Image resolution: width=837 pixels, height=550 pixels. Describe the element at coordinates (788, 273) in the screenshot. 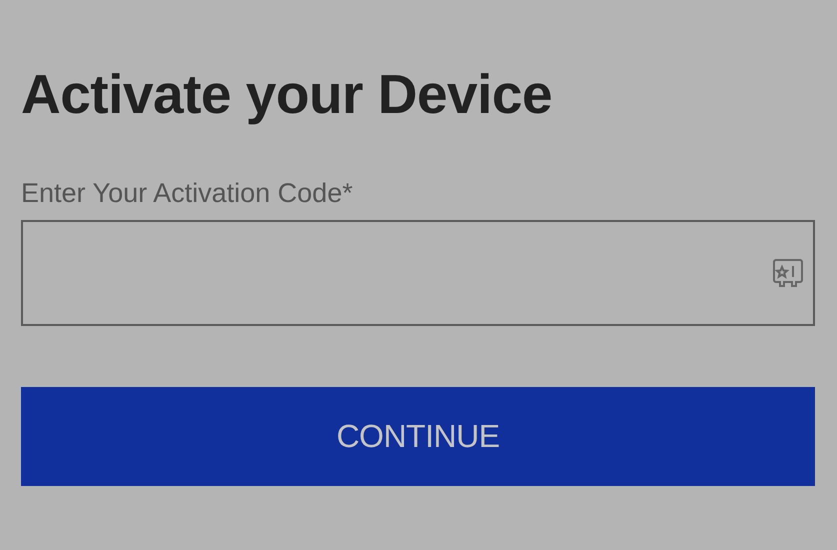

I see `password-key-icon` at that location.